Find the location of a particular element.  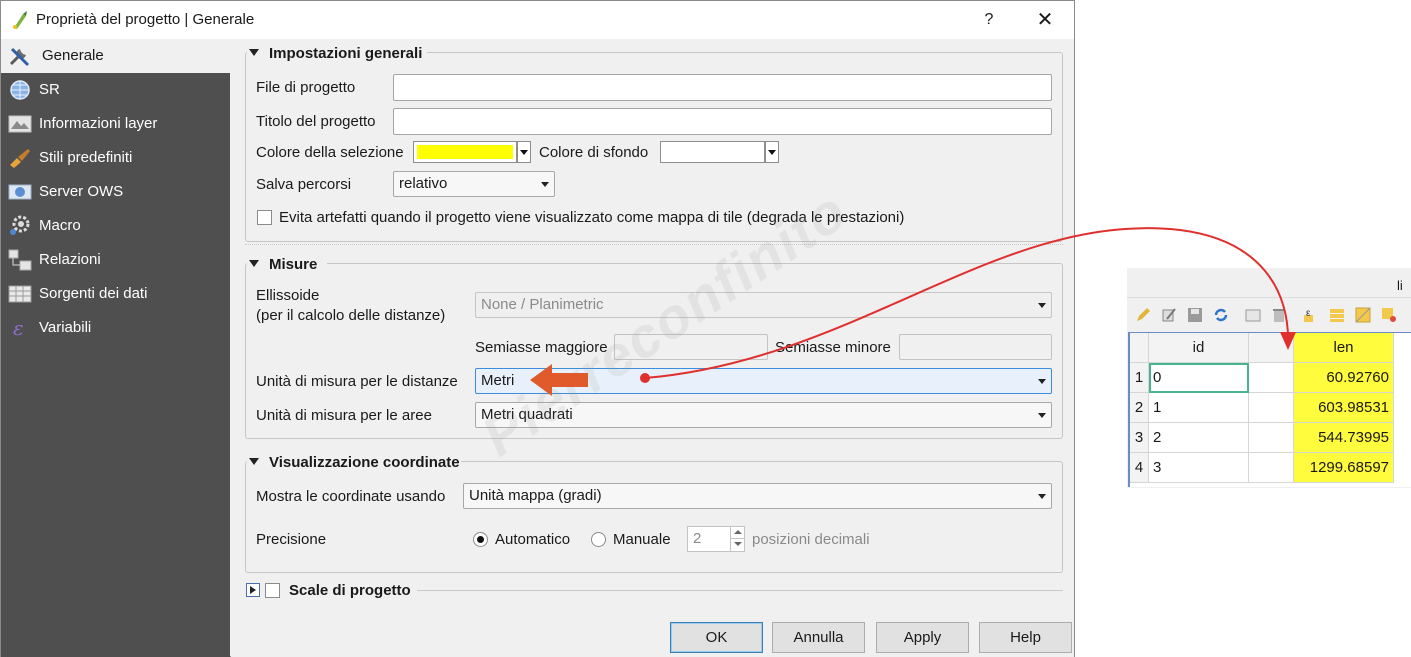

section-measure-heading: Misure is located at coordinates (293, 264).